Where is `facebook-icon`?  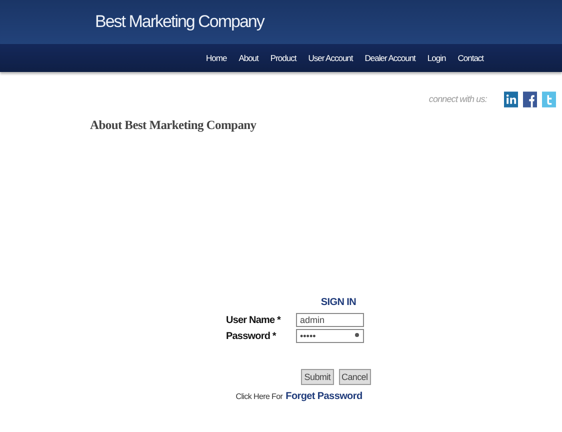
facebook-icon is located at coordinates (530, 99).